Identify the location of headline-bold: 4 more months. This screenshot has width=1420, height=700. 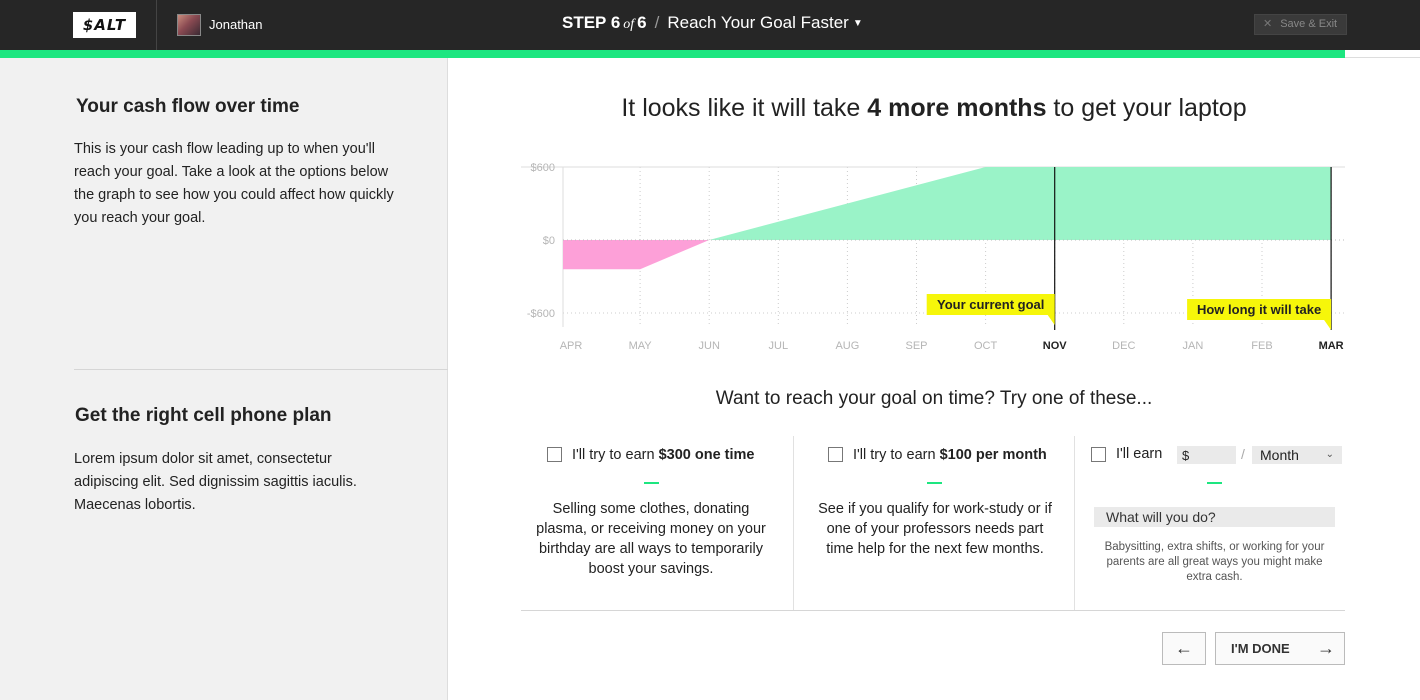
(957, 108).